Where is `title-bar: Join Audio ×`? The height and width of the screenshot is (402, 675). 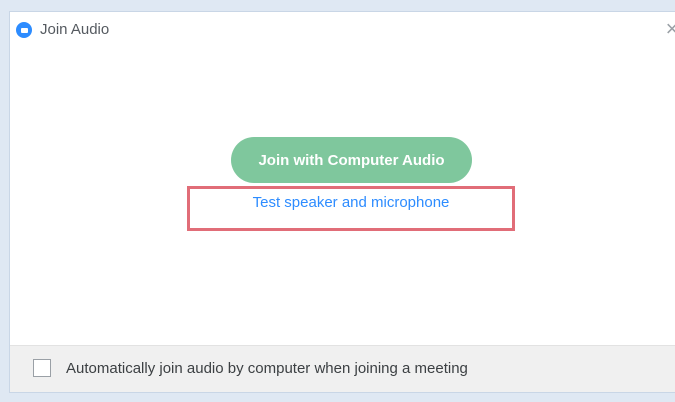 title-bar: Join Audio × is located at coordinates (342, 30).